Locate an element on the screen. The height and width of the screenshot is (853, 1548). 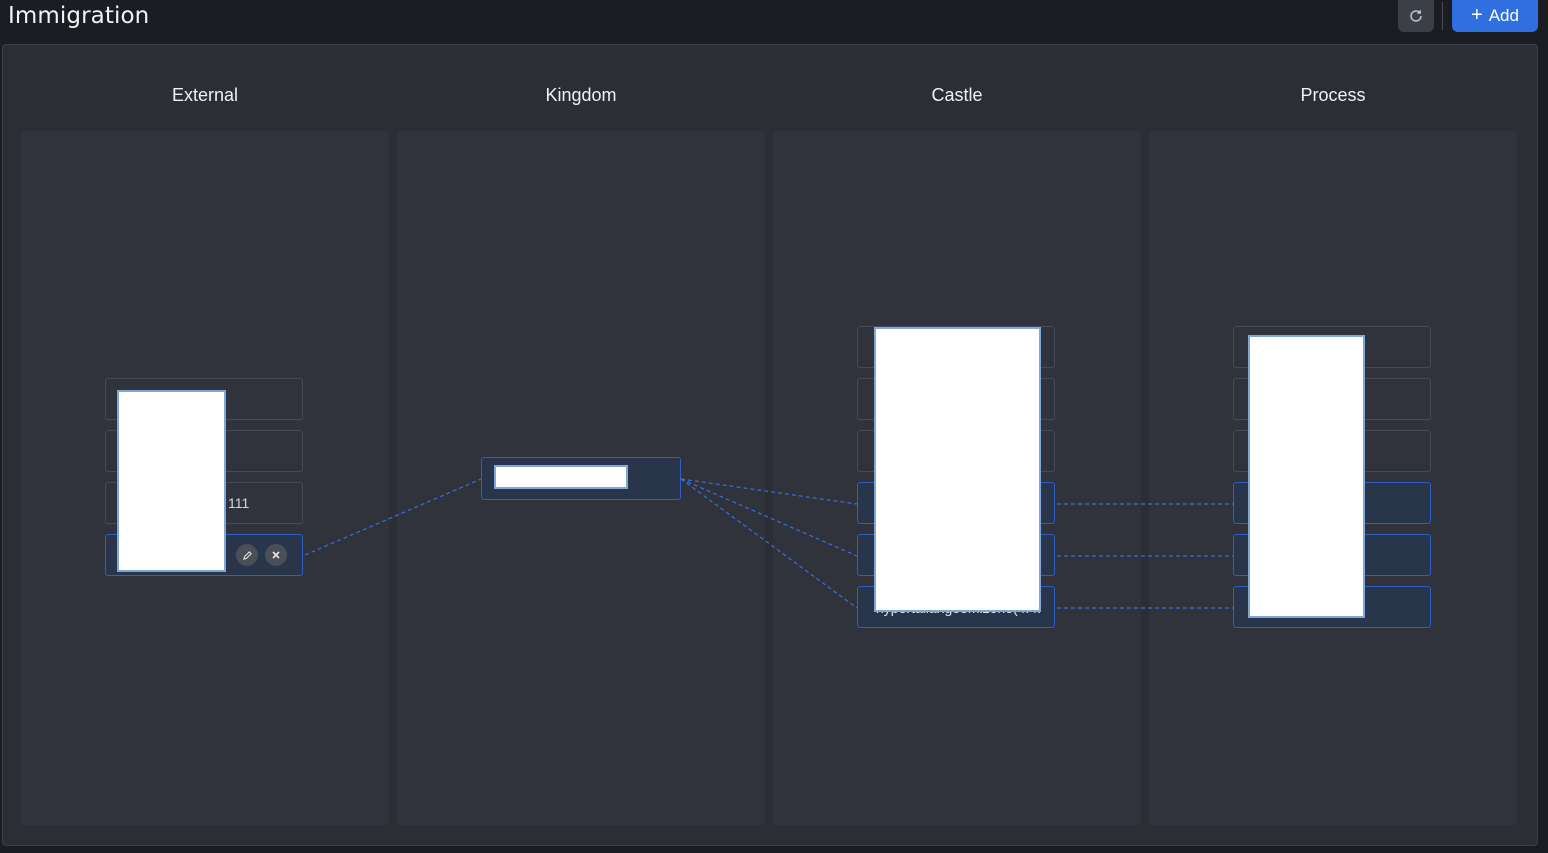
column-header-external: External is located at coordinates (205, 95).